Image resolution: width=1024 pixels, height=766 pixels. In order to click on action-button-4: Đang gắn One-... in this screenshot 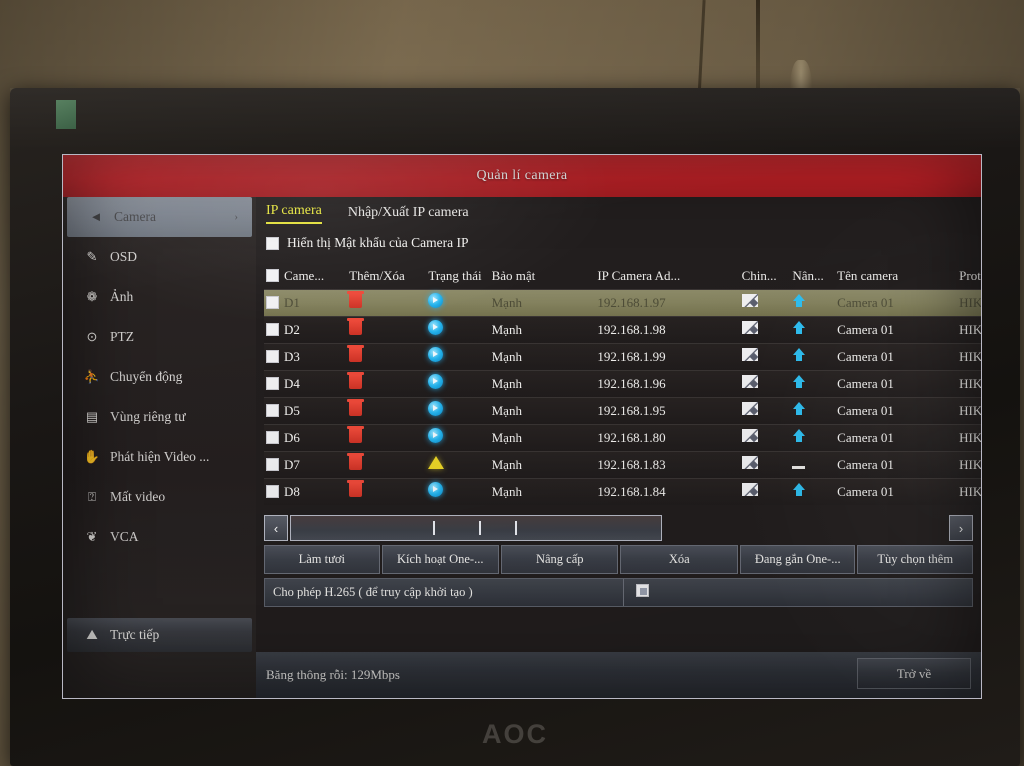, I will do `click(797, 559)`.